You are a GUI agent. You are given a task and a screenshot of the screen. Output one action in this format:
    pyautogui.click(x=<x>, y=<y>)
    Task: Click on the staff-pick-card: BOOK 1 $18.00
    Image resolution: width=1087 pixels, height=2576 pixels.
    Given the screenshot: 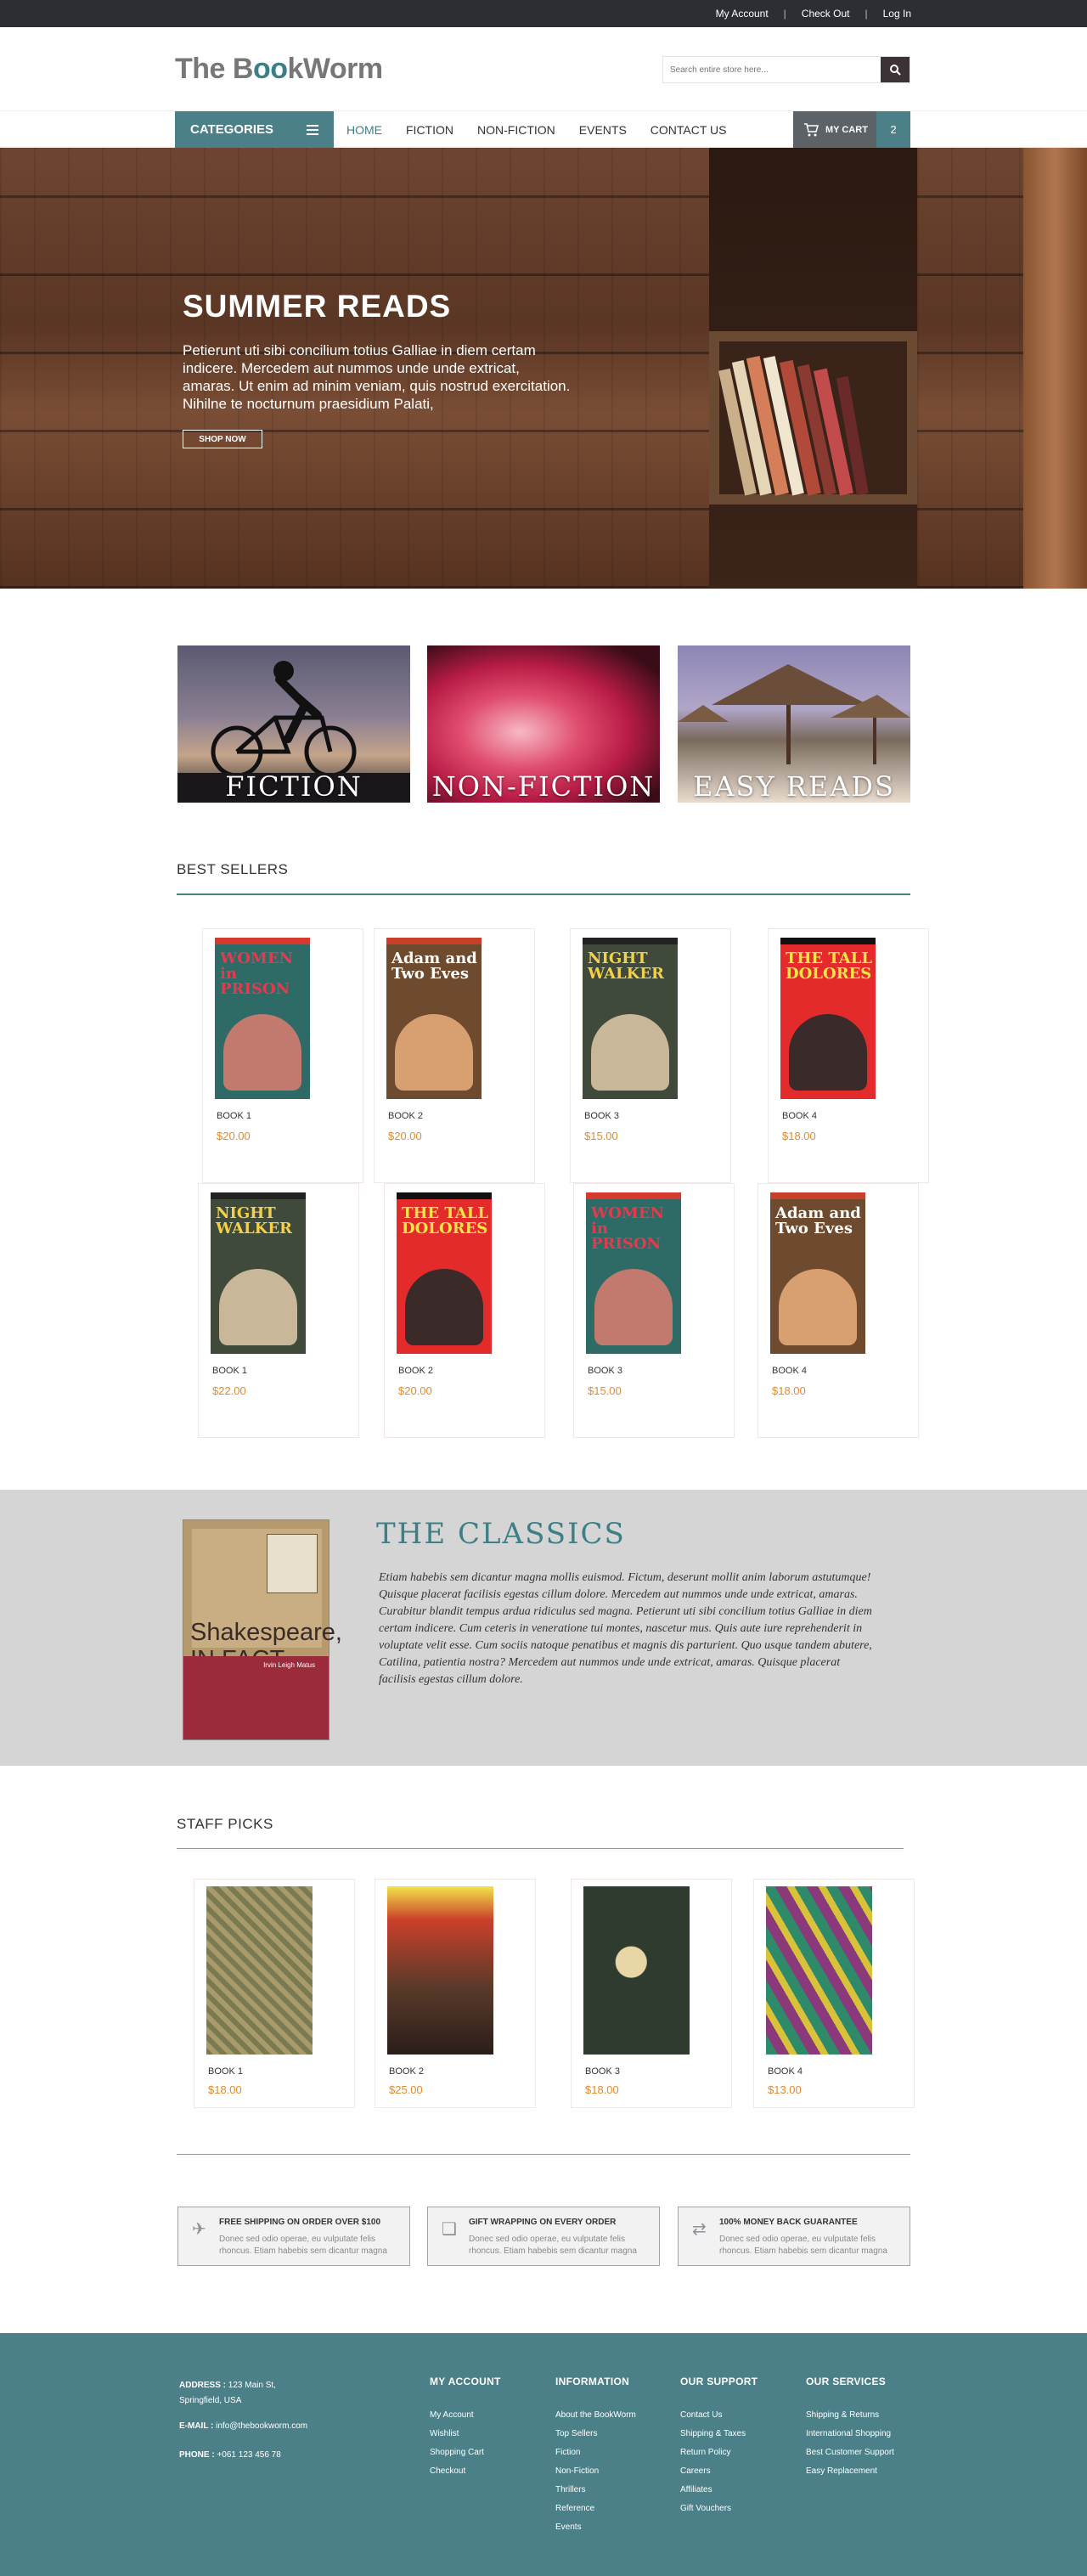 What is the action you would take?
    pyautogui.click(x=274, y=1993)
    